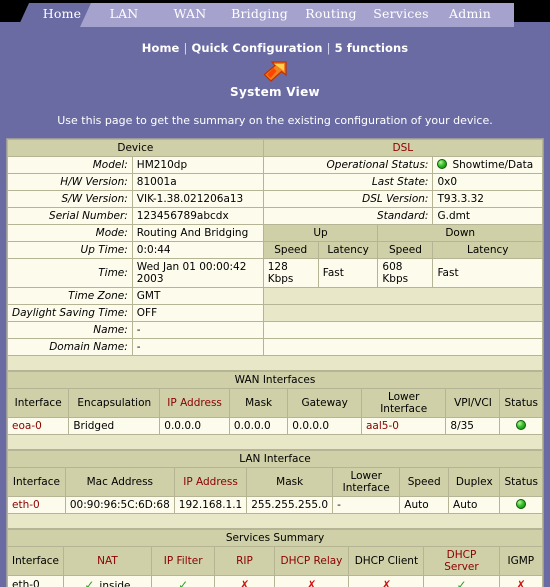 This screenshot has height=587, width=550. Describe the element at coordinates (70, 233) in the screenshot. I see `device-label-mode: Mode:` at that location.